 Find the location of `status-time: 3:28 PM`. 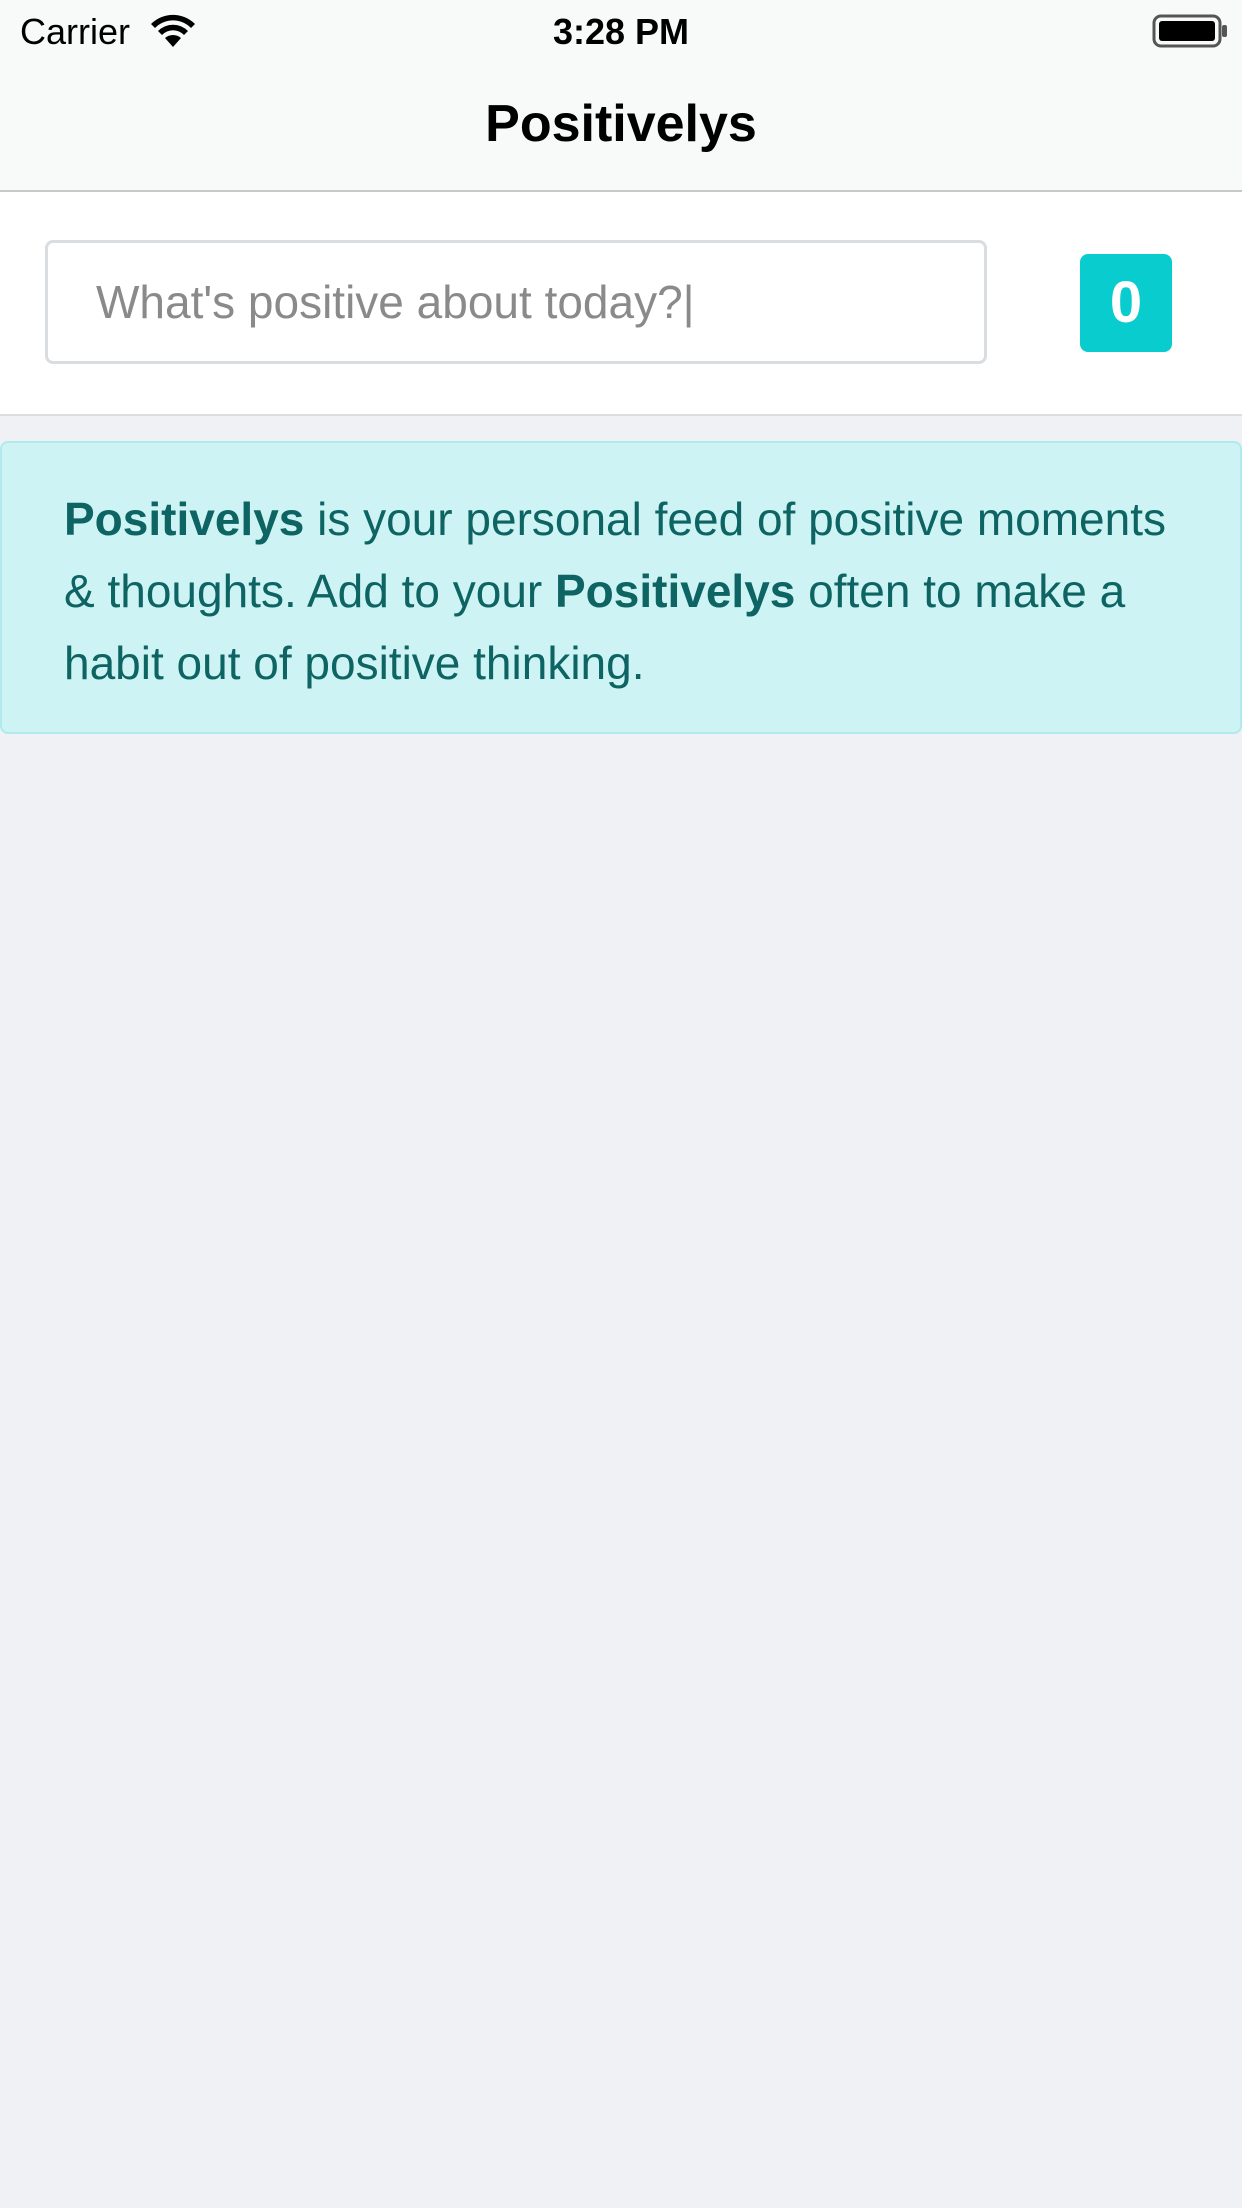

status-time: 3:28 PM is located at coordinates (621, 31).